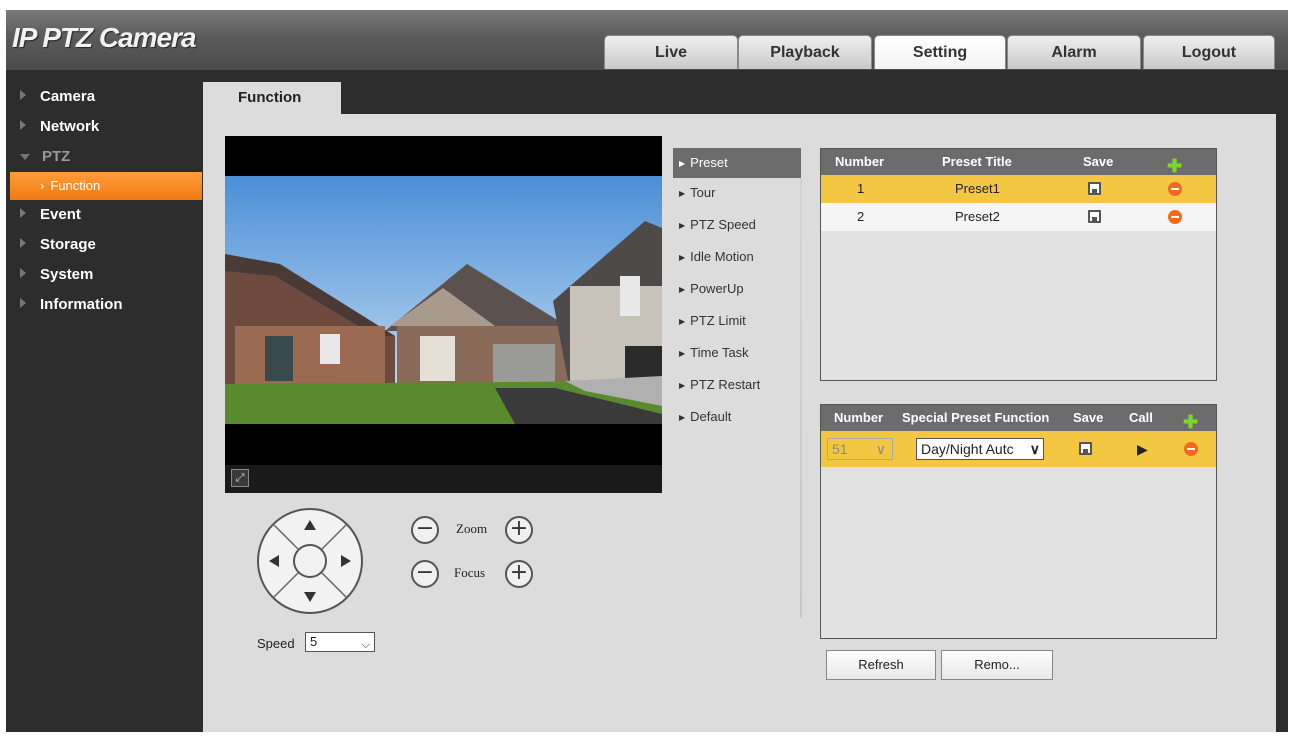 This screenshot has height=736, width=1290. I want to click on menu-item-time-task: ▶ Time Task, so click(737, 354).